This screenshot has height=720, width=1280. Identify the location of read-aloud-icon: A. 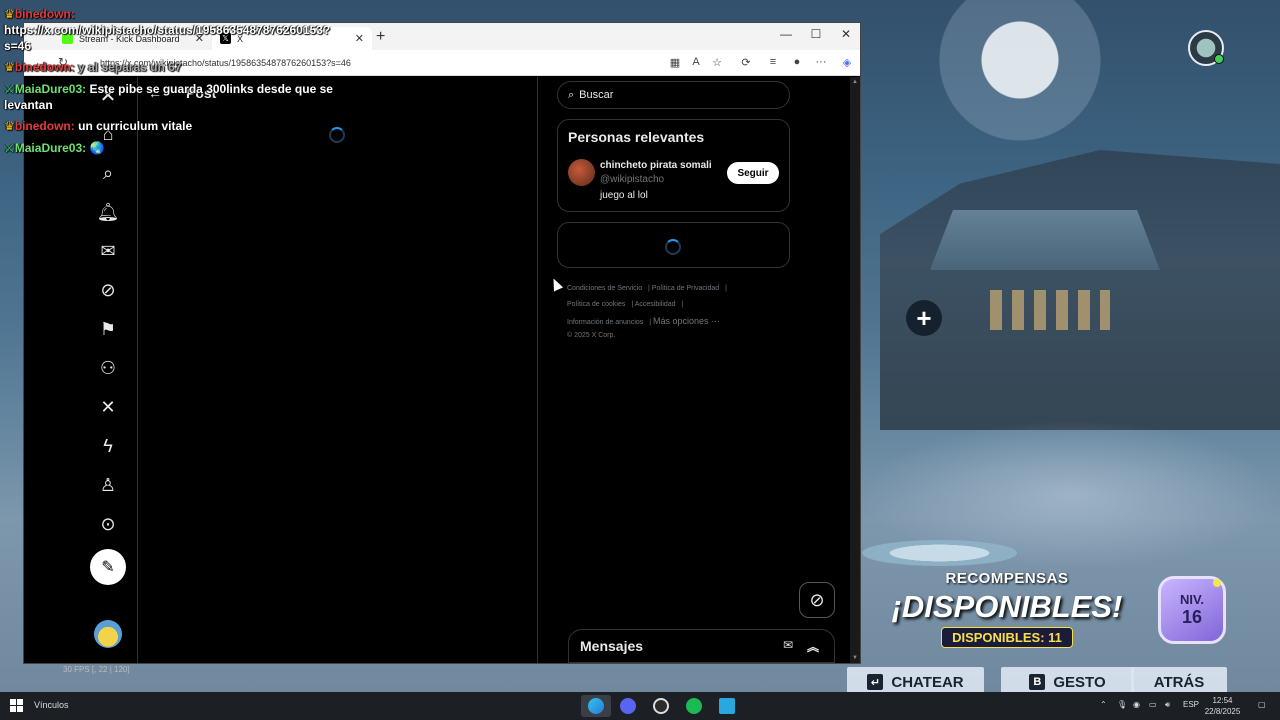
(696, 62).